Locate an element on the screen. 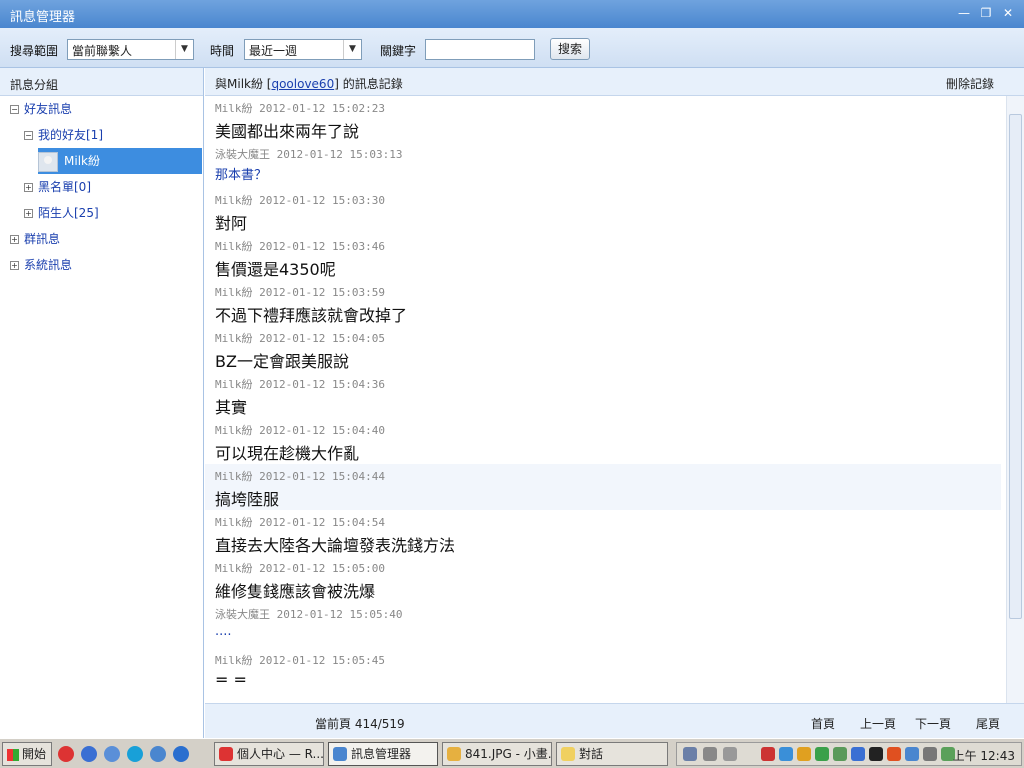 This screenshot has width=1024, height=768. message-meta: Milk紛 2012-01-12 15:04:44 is located at coordinates (300, 476).